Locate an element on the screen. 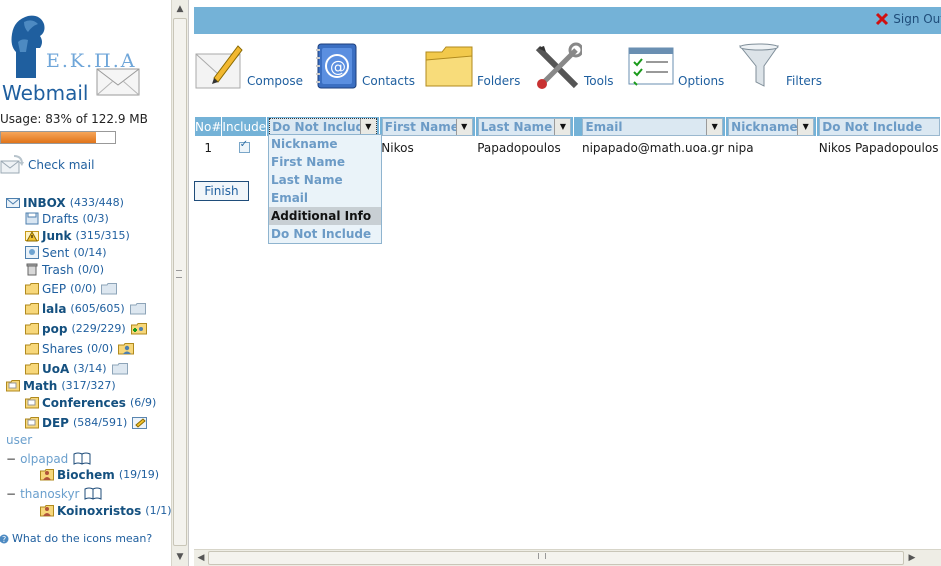 This screenshot has height=566, width=941. folder-inbox: INBOX (433/448) is located at coordinates (65, 202).